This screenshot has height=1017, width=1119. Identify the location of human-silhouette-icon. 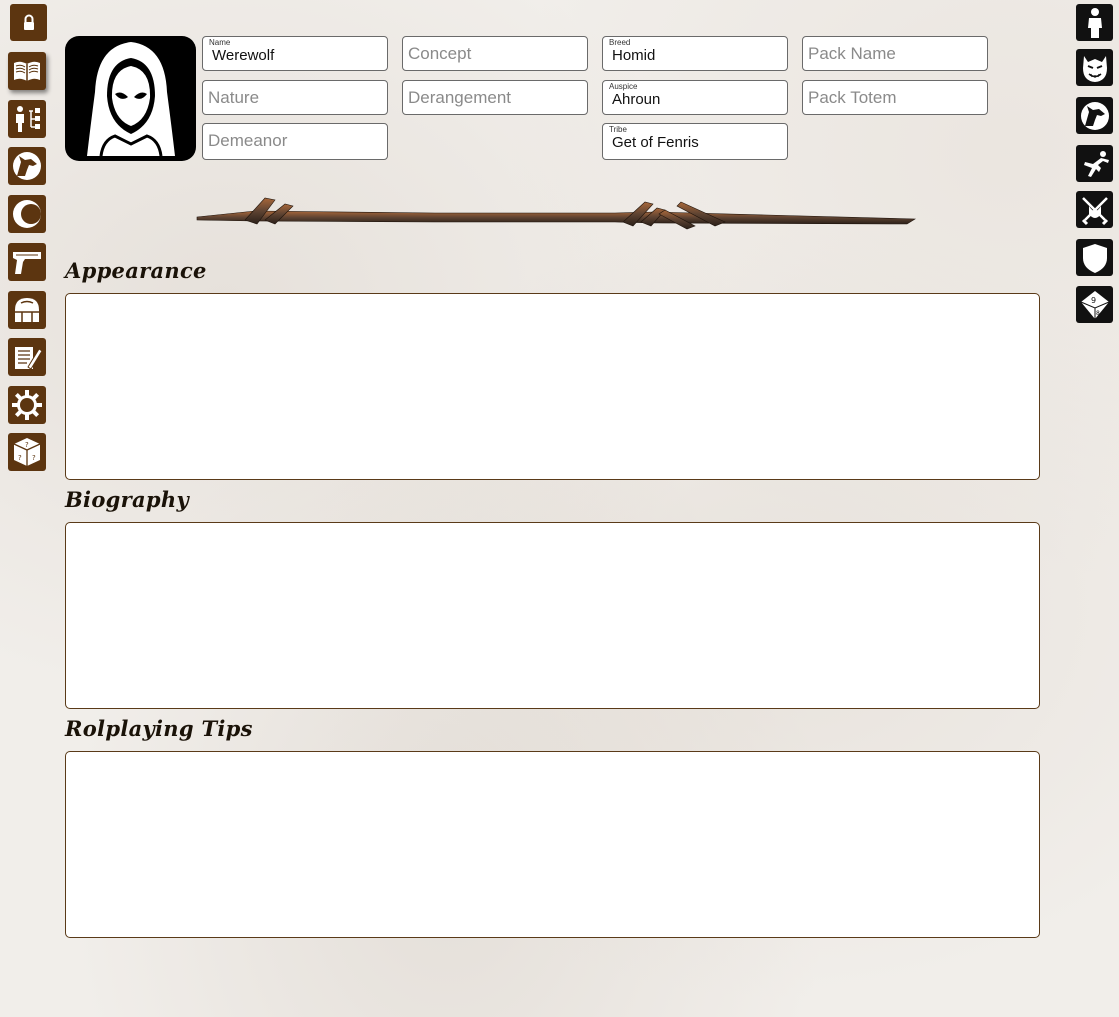
(1094, 22).